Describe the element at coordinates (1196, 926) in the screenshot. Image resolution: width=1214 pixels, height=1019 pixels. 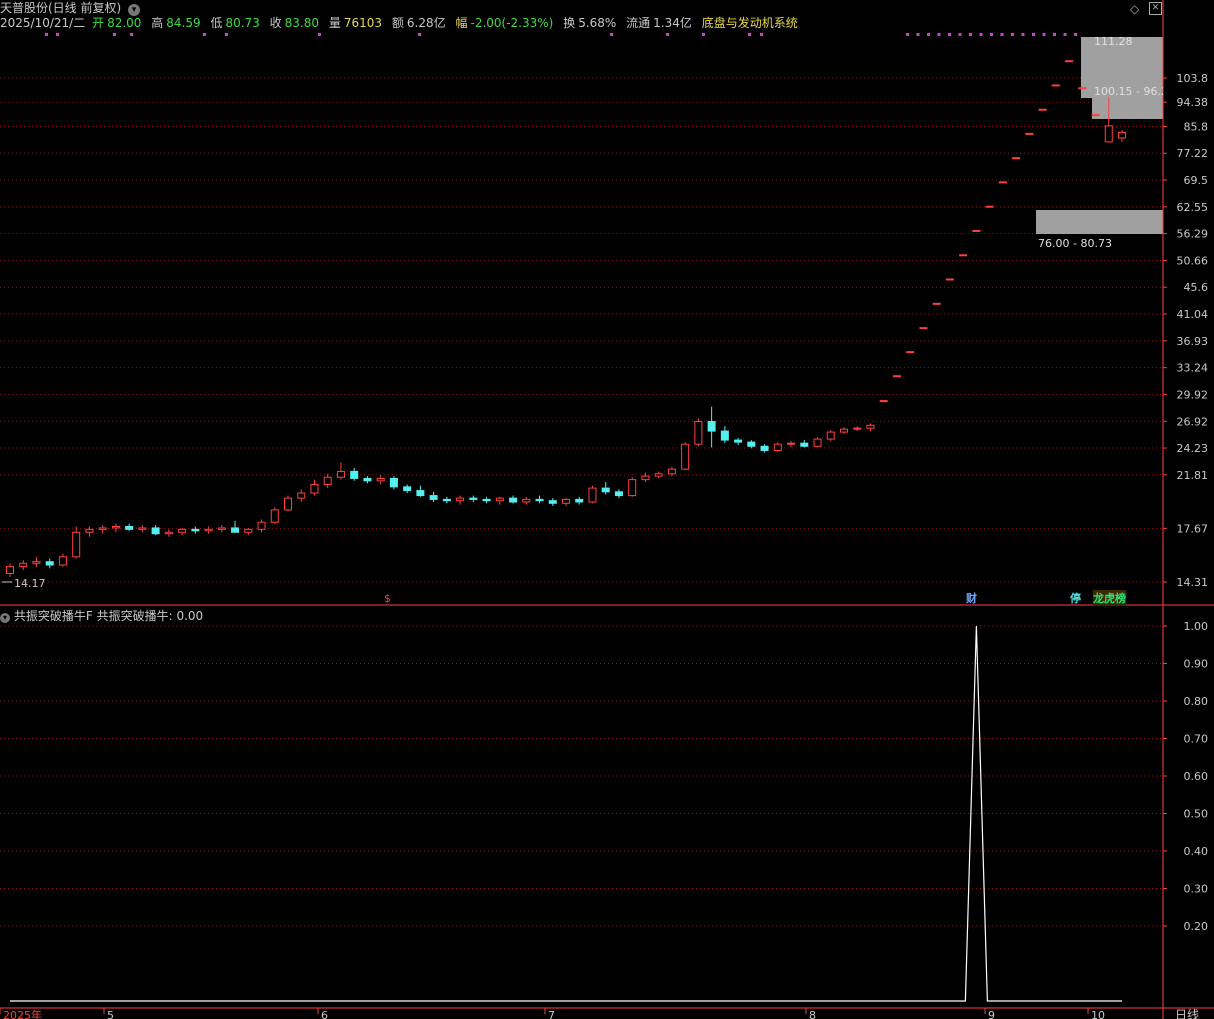
I see `indicator-tick-label: 0.20` at that location.